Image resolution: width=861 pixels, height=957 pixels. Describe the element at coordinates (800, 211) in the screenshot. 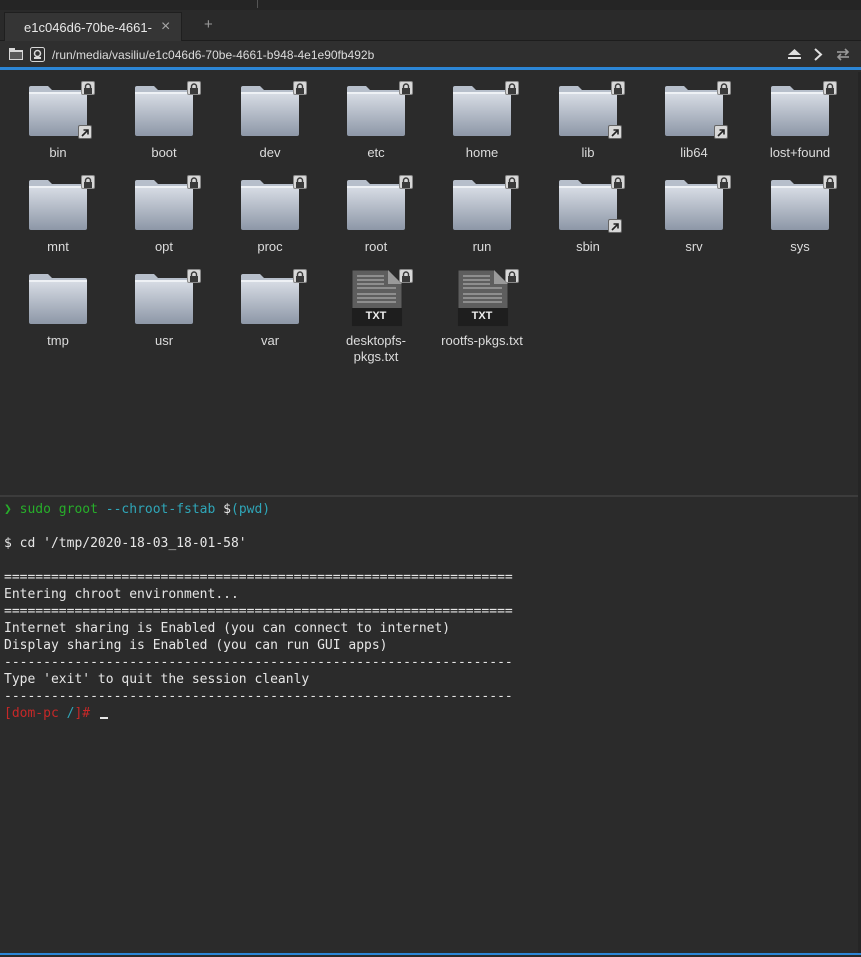

I see `folder-item-sys: sys` at that location.